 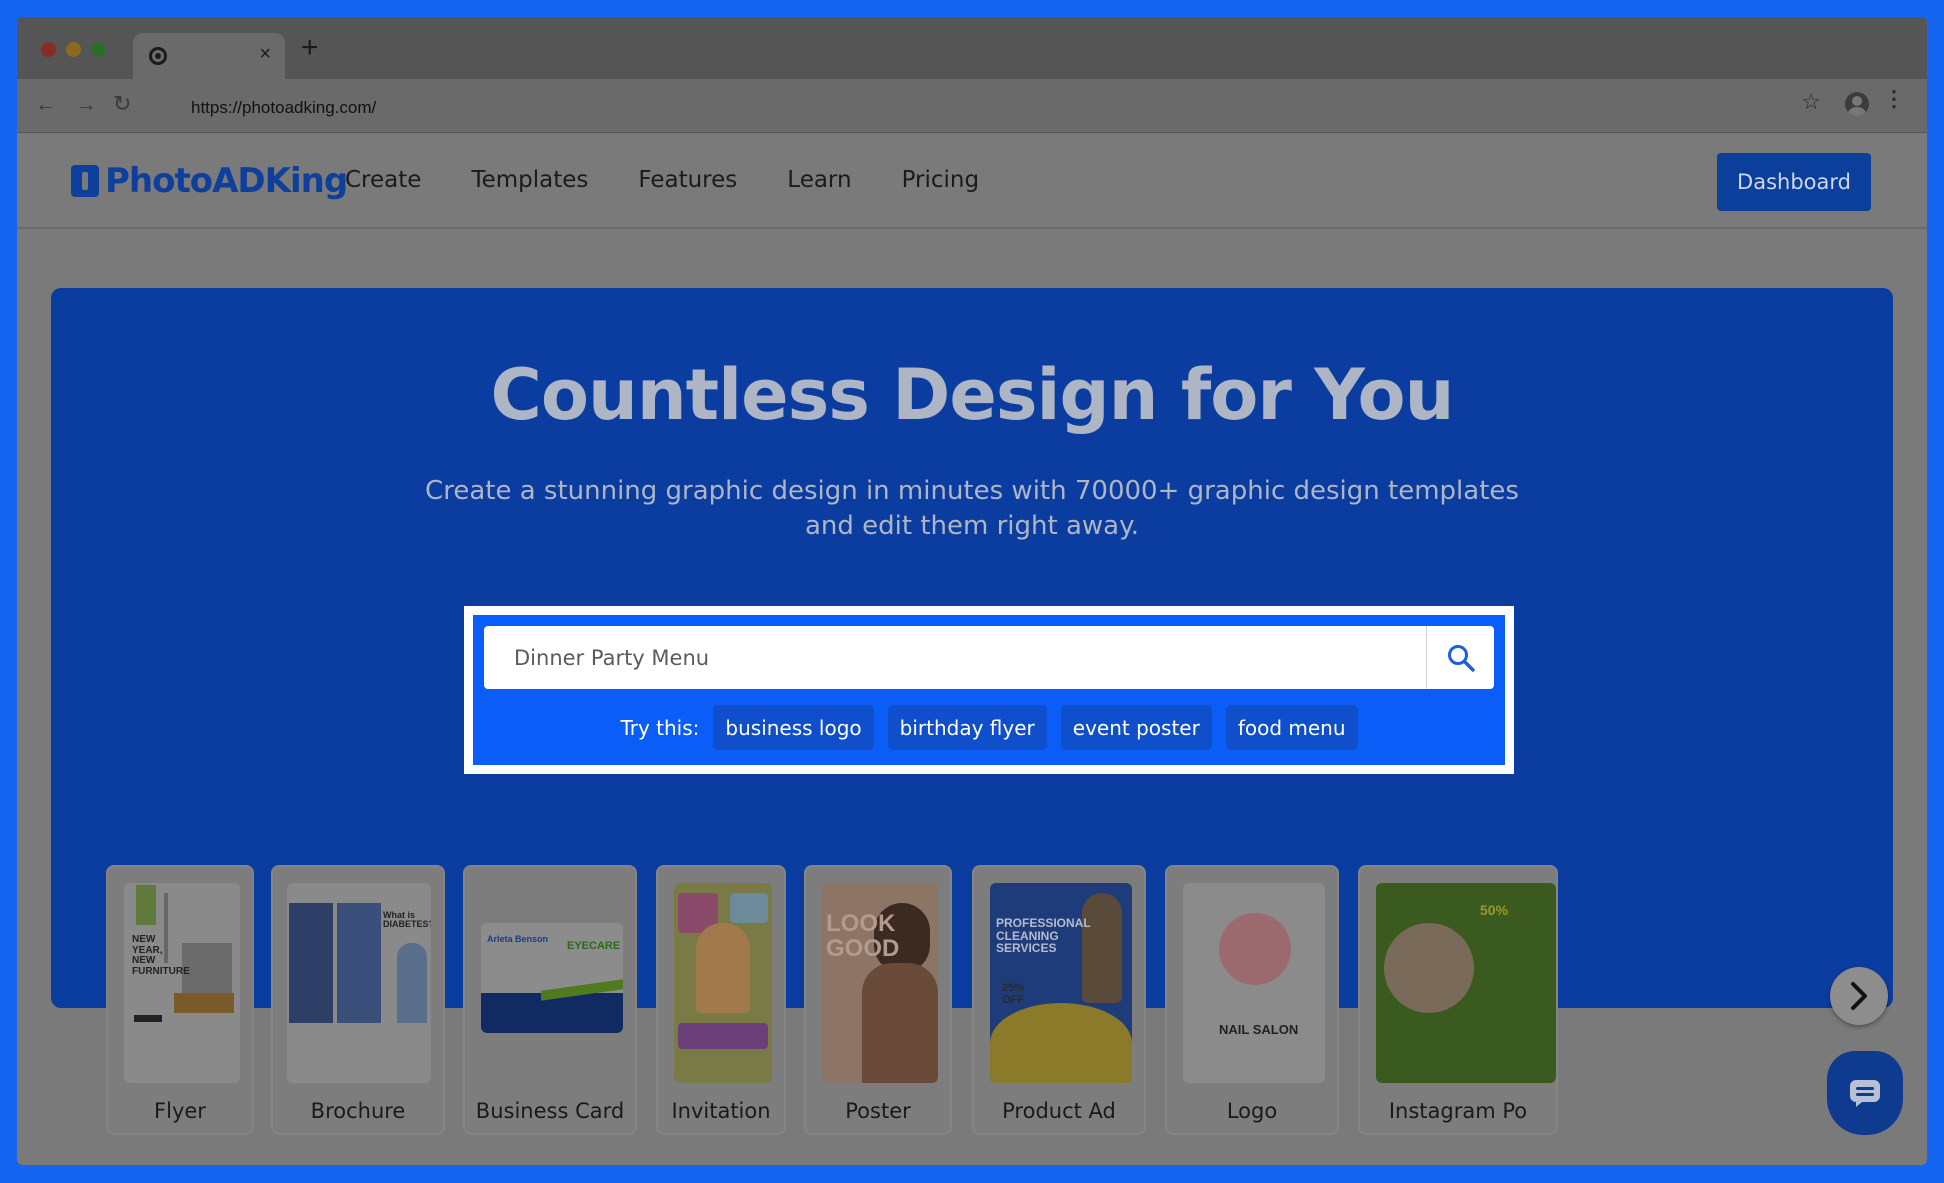 I want to click on suggestion-chip-business-logo: business logo, so click(x=793, y=727).